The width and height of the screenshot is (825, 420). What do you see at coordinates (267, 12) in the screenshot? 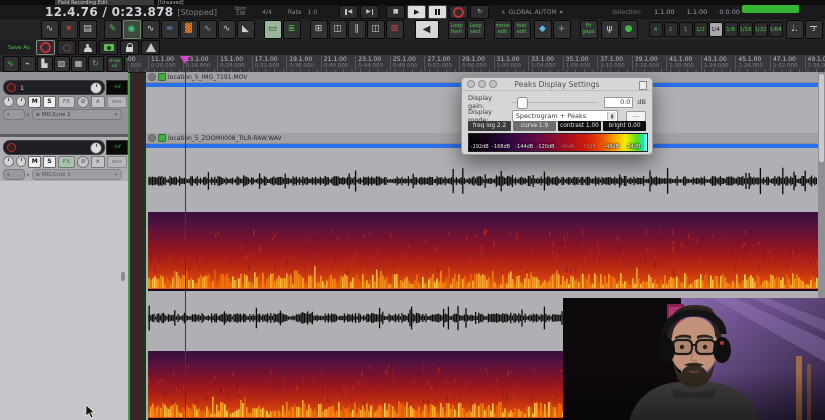
I see `time-signature: 4/4` at bounding box center [267, 12].